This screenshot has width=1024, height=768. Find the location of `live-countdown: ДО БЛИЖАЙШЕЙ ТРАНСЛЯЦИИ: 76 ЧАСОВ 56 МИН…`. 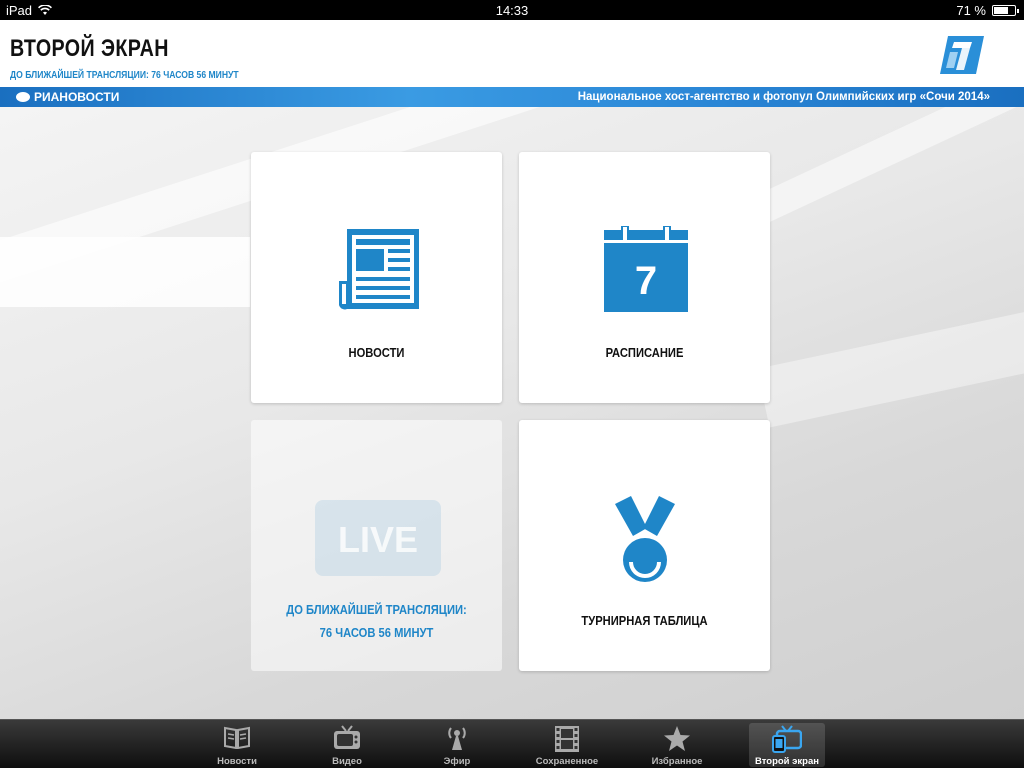

live-countdown: ДО БЛИЖАЙШЕЙ ТРАНСЛЯЦИИ: 76 ЧАСОВ 56 МИН… is located at coordinates (377, 621).